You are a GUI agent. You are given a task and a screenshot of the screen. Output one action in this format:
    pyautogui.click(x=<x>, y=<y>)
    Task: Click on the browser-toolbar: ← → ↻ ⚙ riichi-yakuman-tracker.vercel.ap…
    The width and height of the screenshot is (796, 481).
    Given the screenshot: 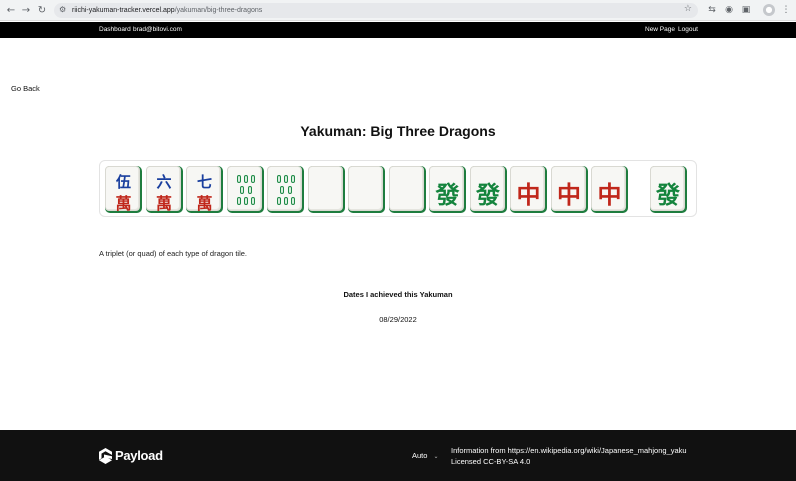 What is the action you would take?
    pyautogui.click(x=398, y=10)
    